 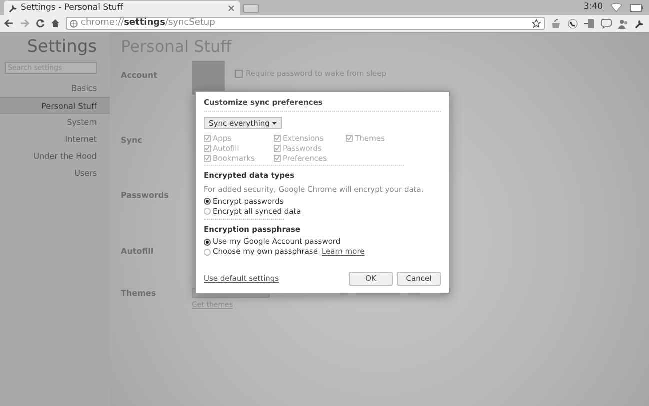 I want to click on sidebar-title: Settings, so click(x=62, y=47).